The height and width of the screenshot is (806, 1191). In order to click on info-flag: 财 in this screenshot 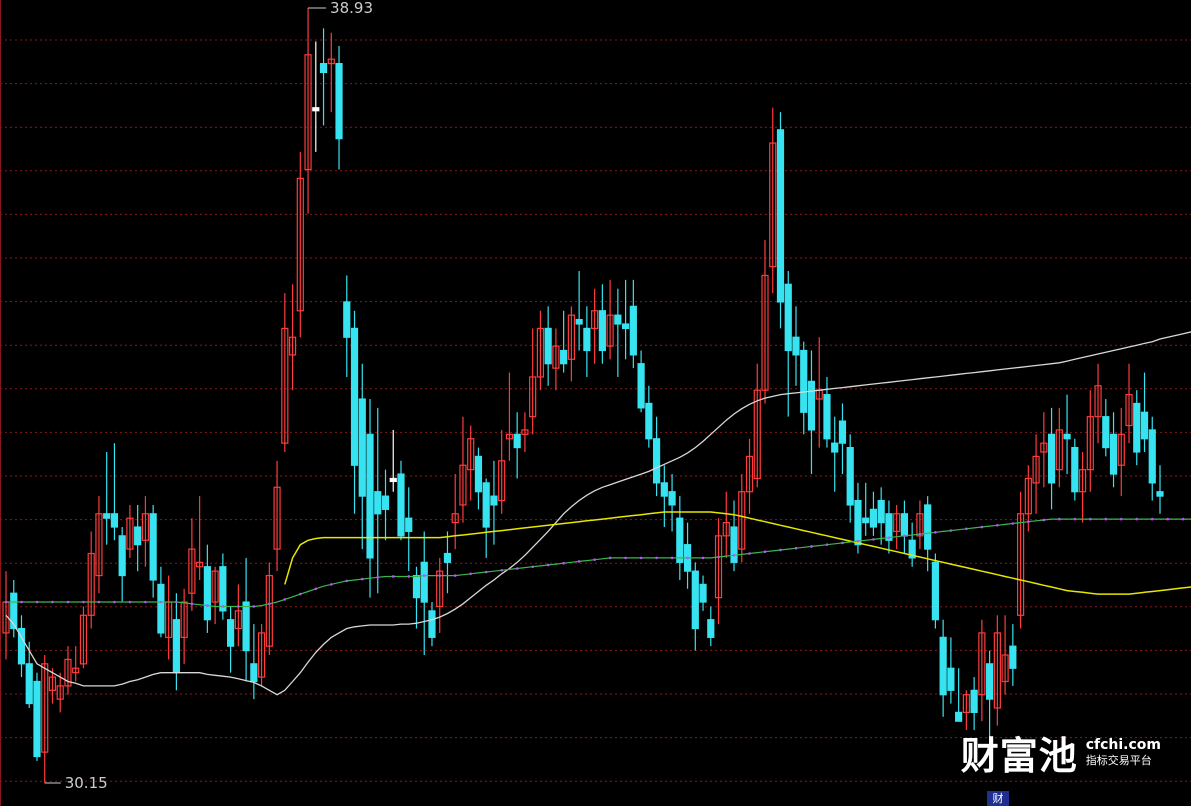, I will do `click(998, 798)`.